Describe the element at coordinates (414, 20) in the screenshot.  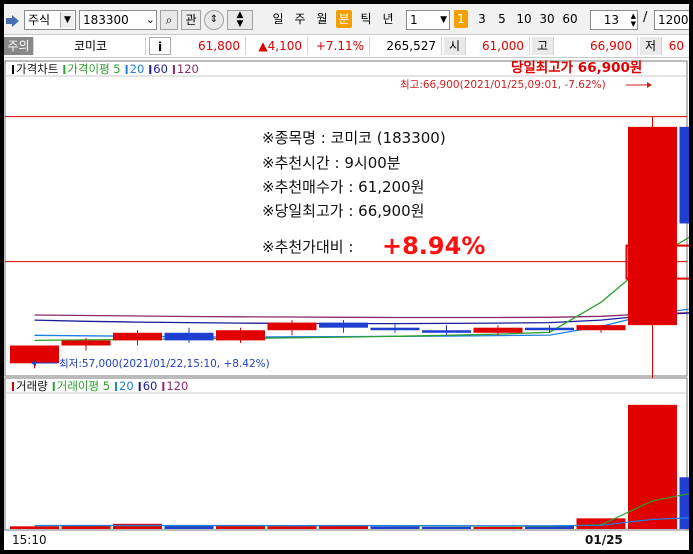
I see `interval-select-value: 1` at that location.